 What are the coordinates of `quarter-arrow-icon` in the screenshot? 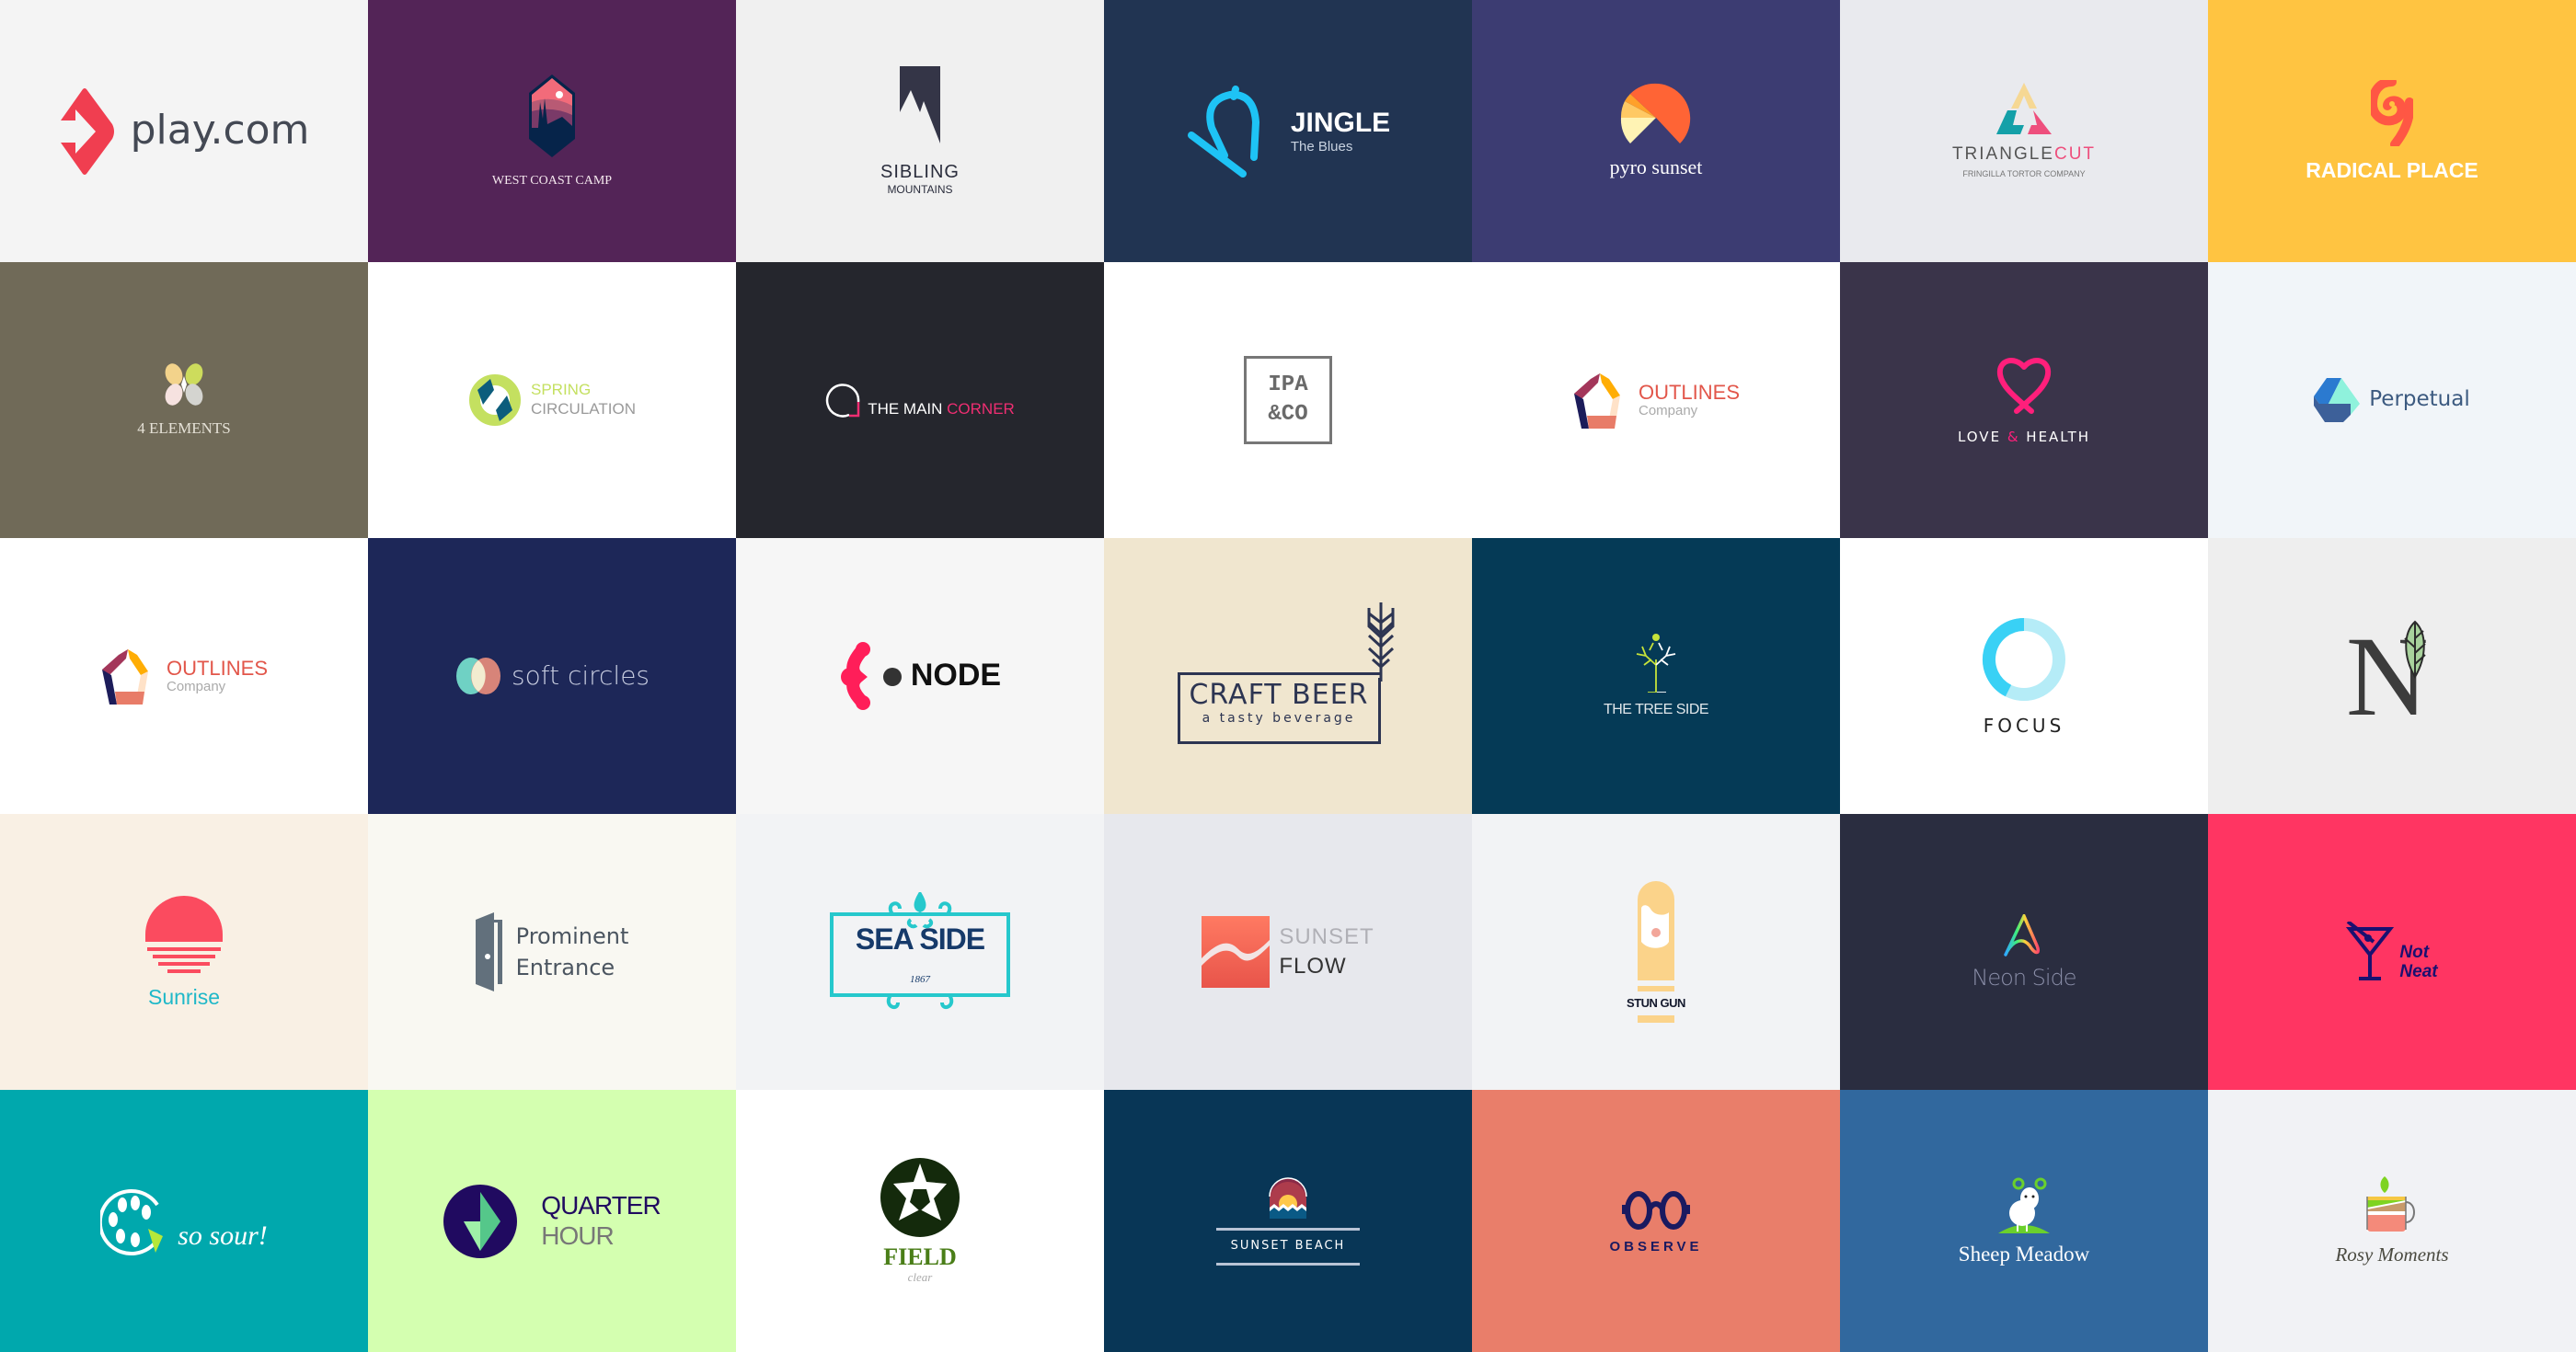 It's located at (480, 1221).